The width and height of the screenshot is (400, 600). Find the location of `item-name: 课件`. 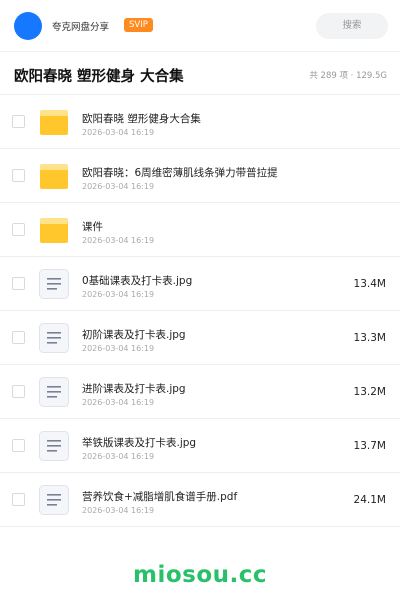

item-name: 课件 is located at coordinates (92, 227).